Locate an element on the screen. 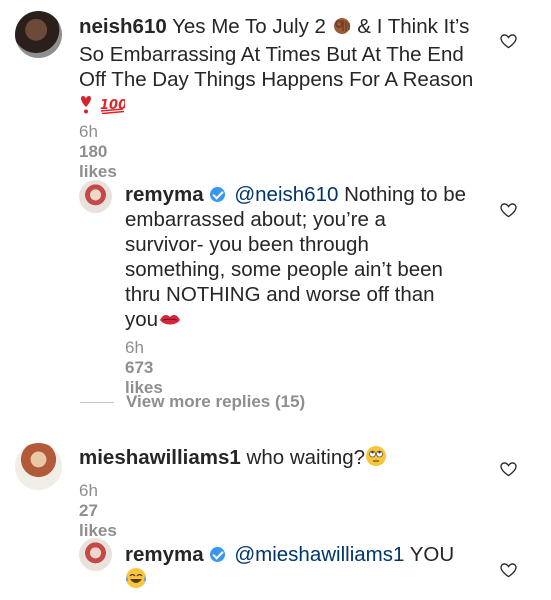 This screenshot has width=551, height=600. comment-meta: 6h 27 likes is located at coordinates (98, 511).